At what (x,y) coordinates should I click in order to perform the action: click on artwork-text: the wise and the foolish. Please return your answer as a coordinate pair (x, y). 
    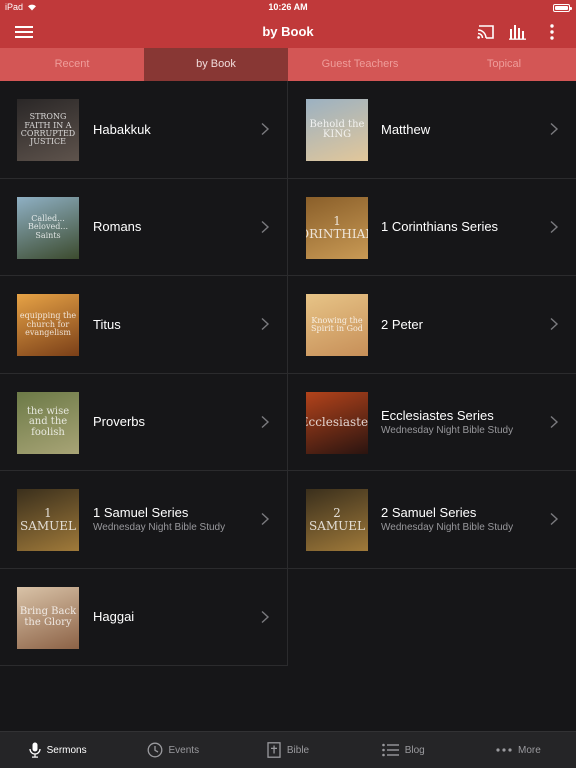
    Looking at the image, I should click on (48, 421).